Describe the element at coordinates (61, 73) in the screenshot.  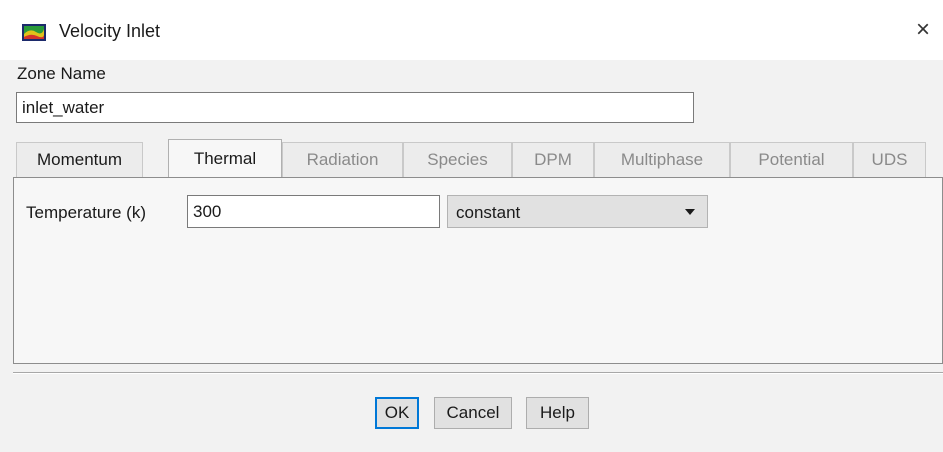
I see `zone-name-label: Zone Name` at that location.